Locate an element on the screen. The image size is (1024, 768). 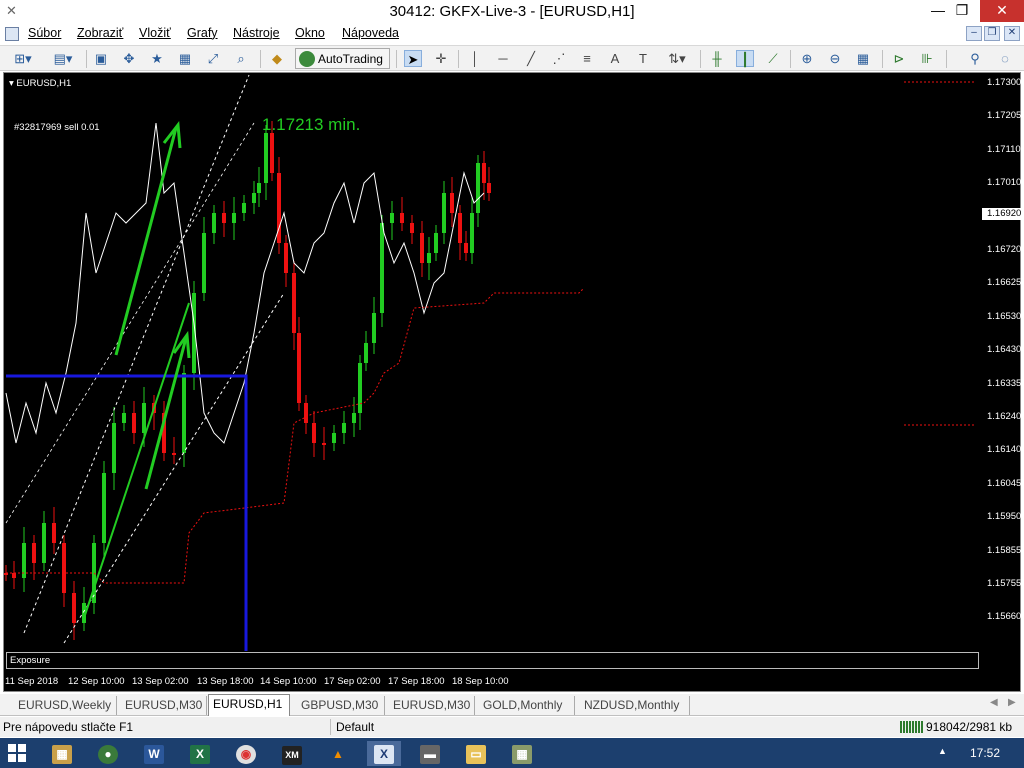
new-chart-icon: ⊞▾ is located at coordinates (23, 58).